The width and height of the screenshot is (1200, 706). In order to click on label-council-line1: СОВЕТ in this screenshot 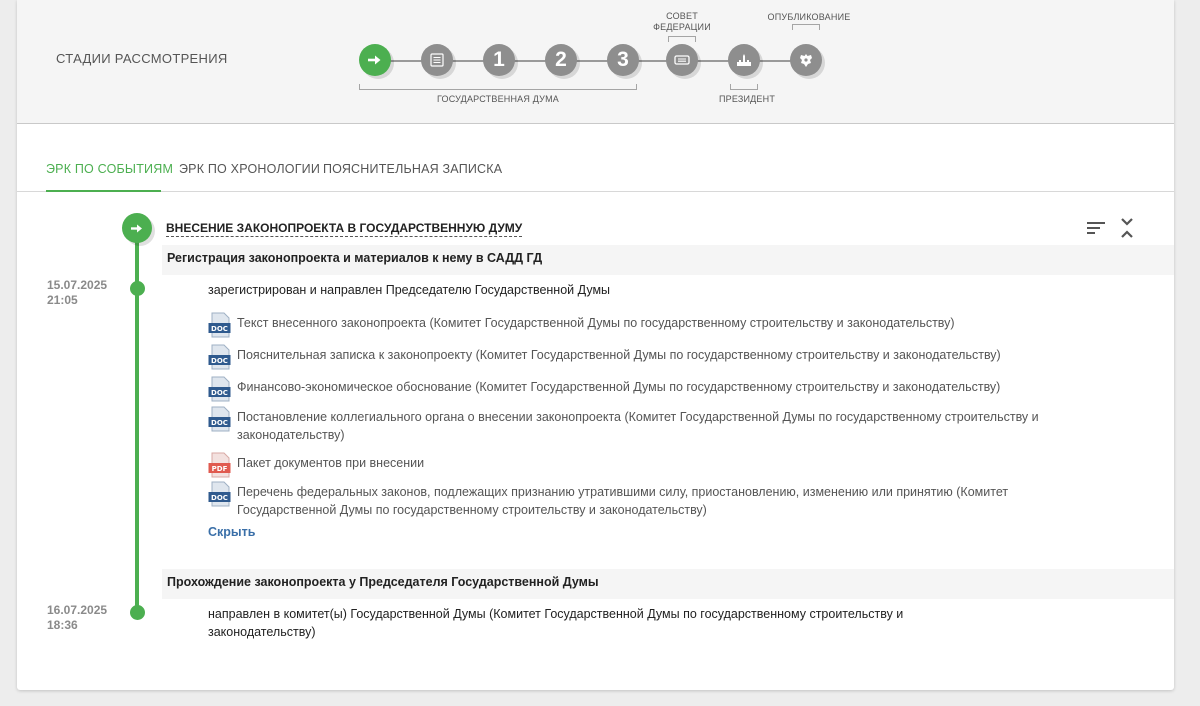, I will do `click(682, 16)`.